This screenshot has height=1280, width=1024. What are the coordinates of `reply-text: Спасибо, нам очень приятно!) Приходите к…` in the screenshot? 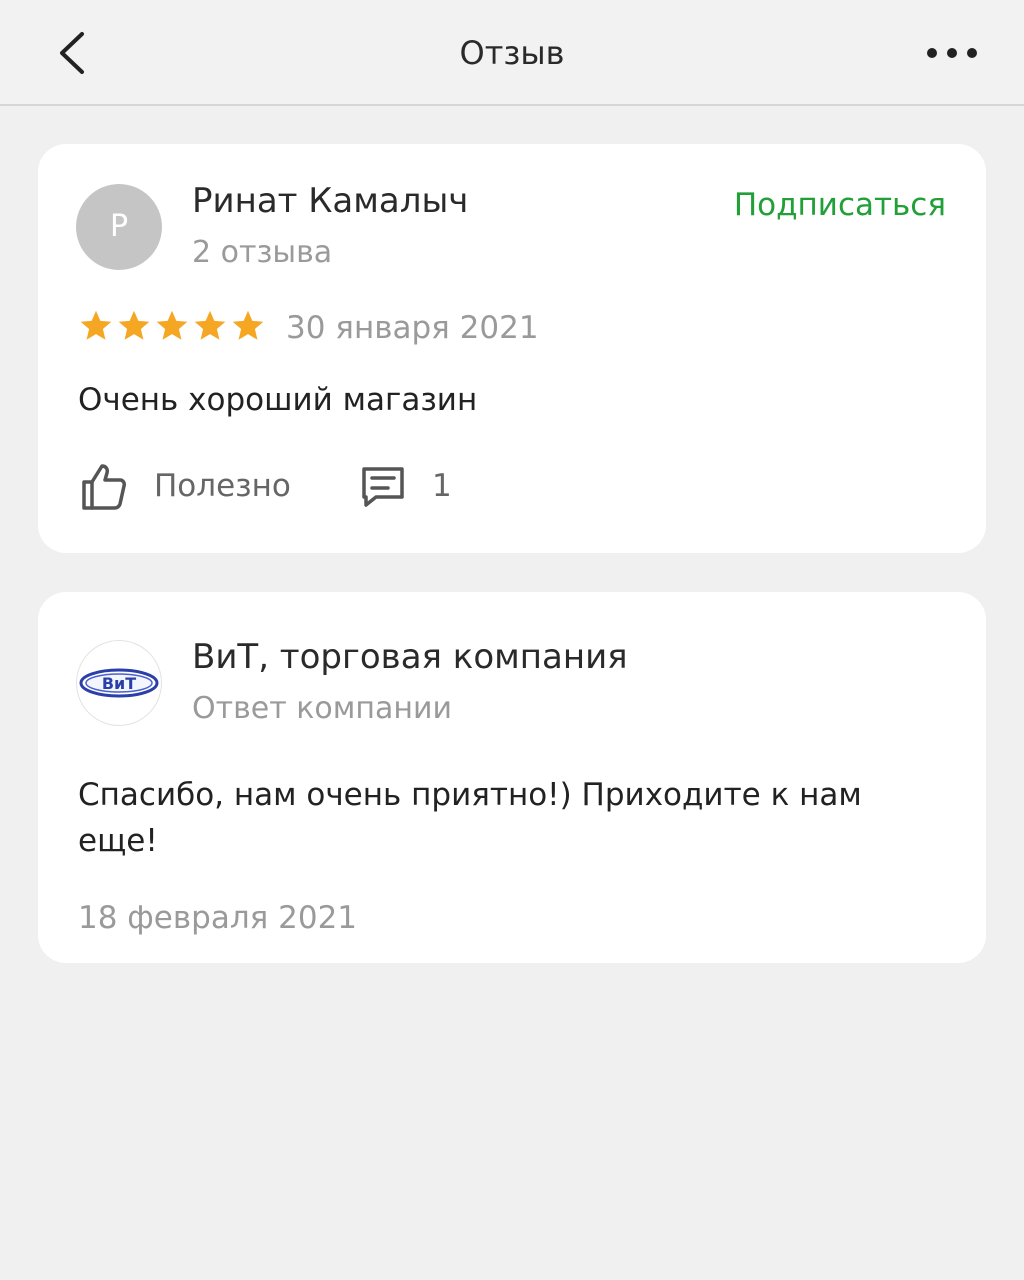 It's located at (470, 818).